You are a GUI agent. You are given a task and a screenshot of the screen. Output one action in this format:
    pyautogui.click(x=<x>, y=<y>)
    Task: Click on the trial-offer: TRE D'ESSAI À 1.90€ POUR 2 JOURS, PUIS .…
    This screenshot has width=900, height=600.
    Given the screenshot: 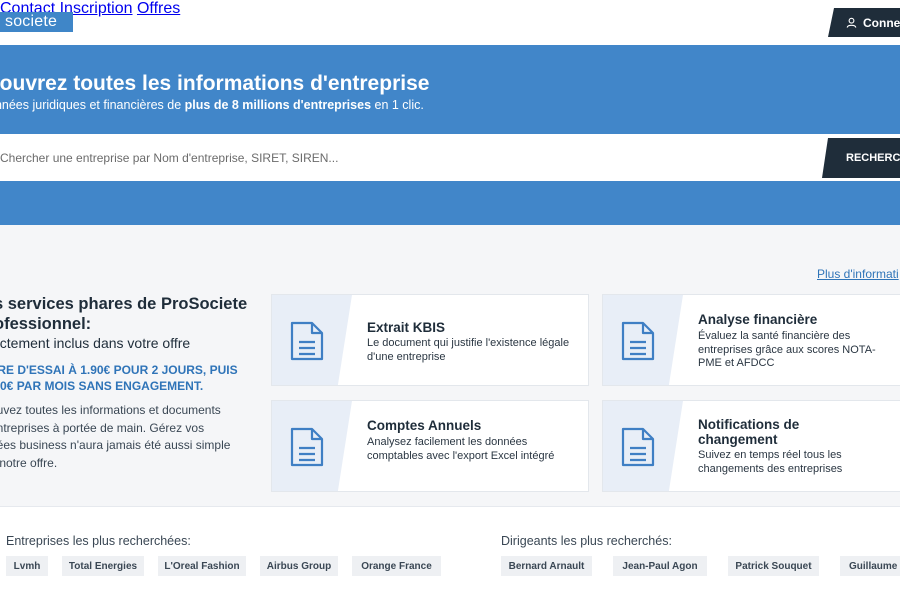 What is the action you would take?
    pyautogui.click(x=119, y=378)
    